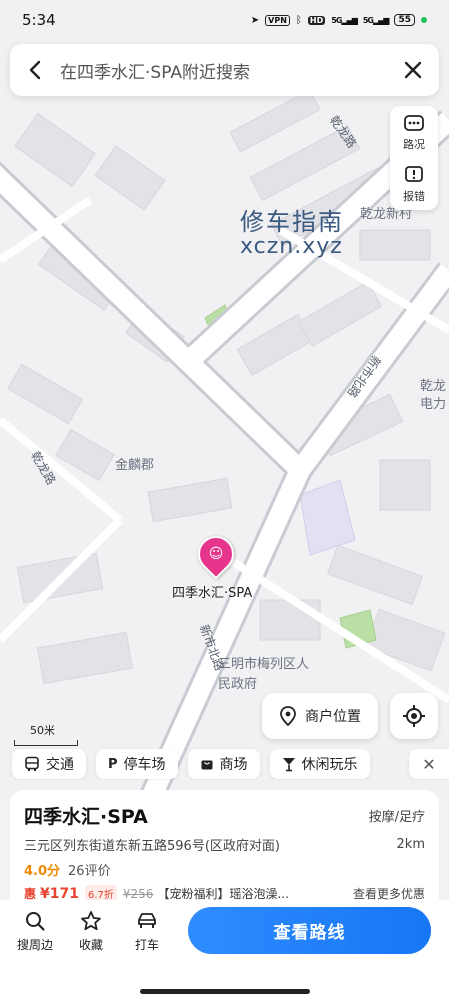  Describe the element at coordinates (277, 20) in the screenshot. I see `vpn-icon: VPN` at that location.